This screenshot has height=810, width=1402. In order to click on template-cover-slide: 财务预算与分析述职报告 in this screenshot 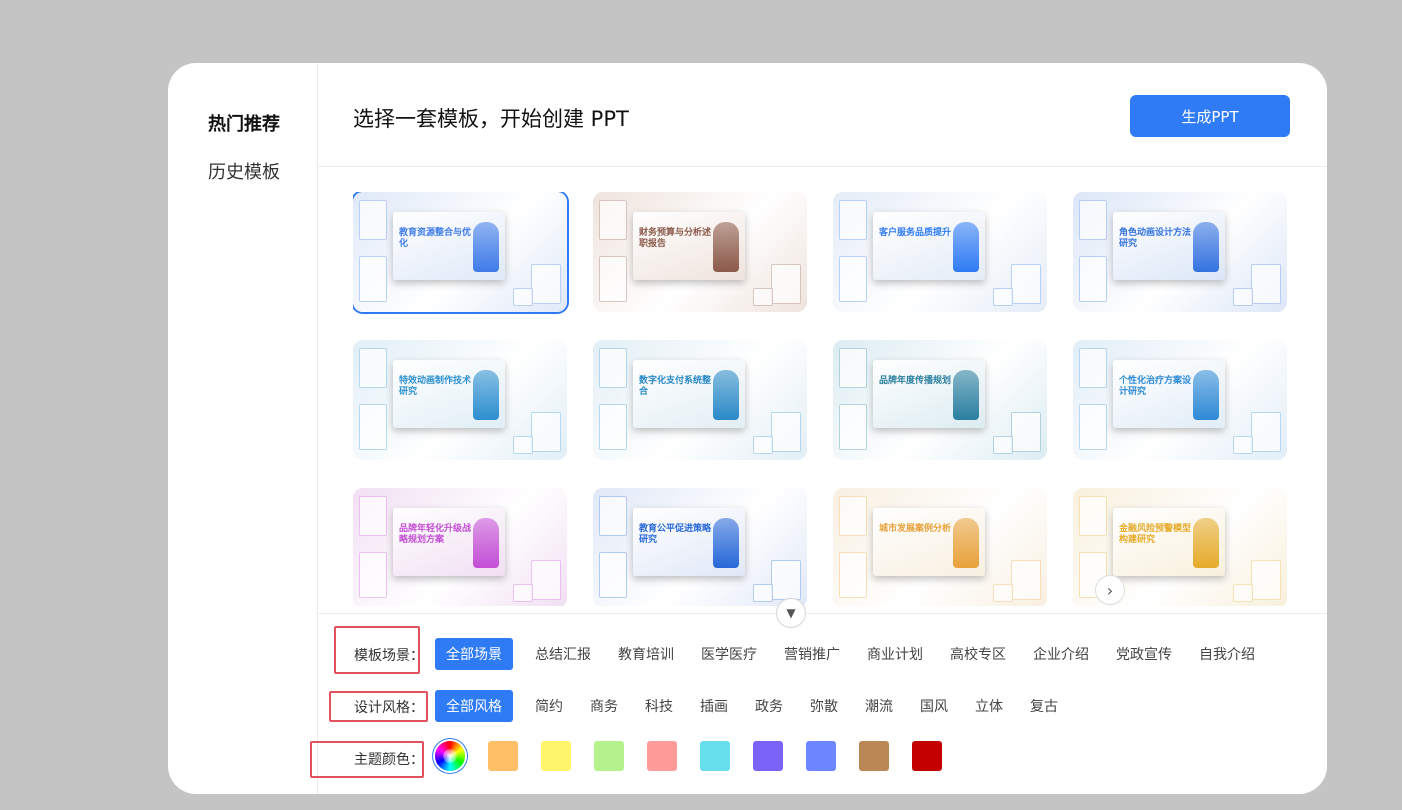, I will do `click(689, 246)`.